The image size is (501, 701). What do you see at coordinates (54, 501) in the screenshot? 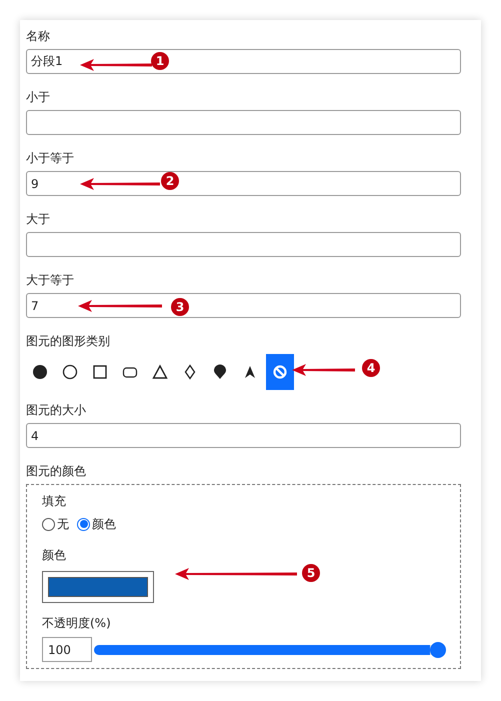
I see `field-label: 填充` at bounding box center [54, 501].